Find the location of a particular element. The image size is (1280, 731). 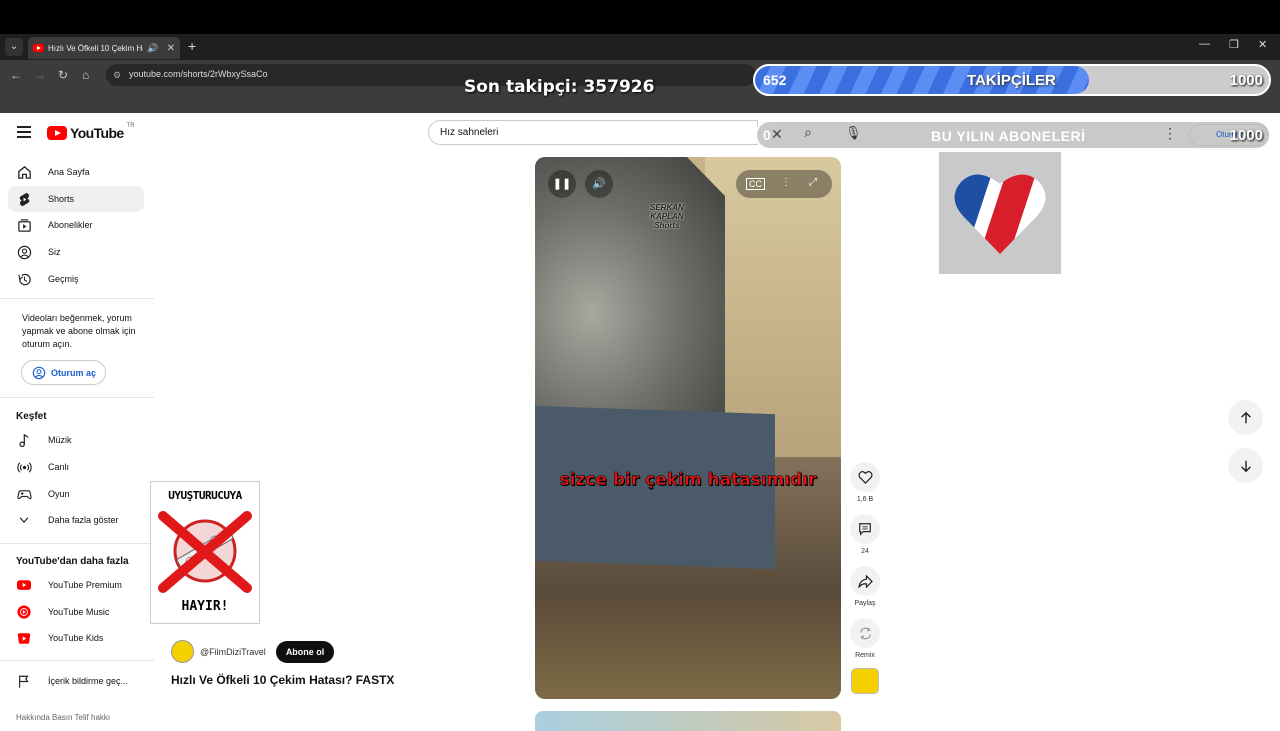

arrow-down-icon is located at coordinates (1245, 466).